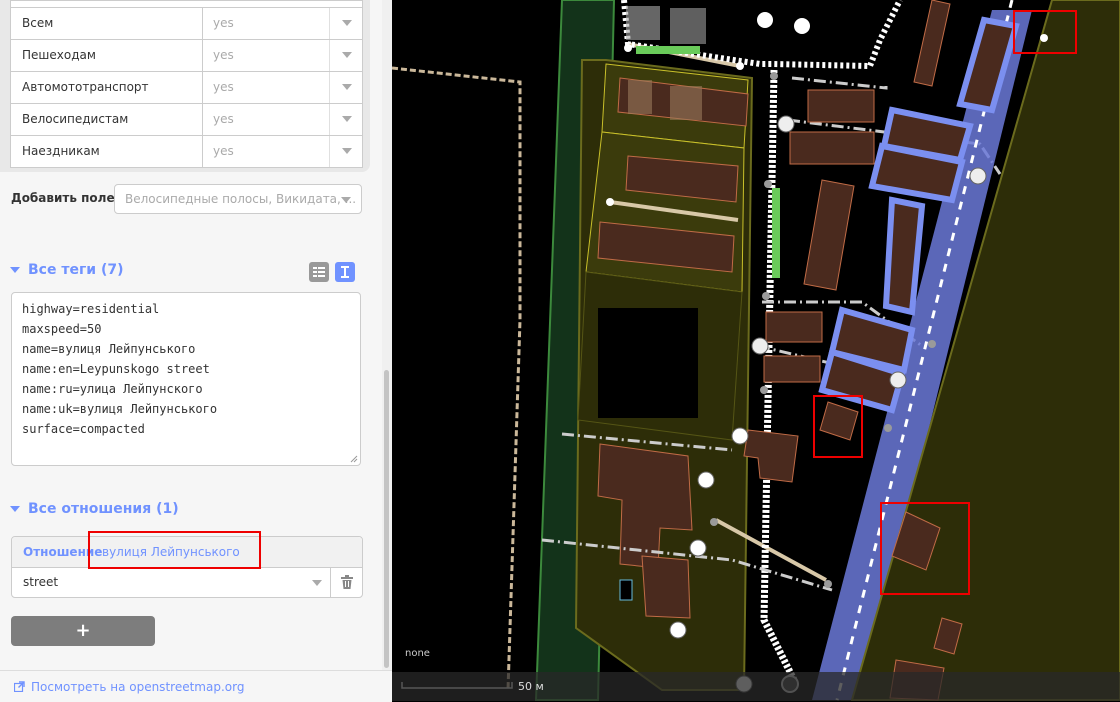  What do you see at coordinates (643, 23) in the screenshot?
I see `playground-icon` at bounding box center [643, 23].